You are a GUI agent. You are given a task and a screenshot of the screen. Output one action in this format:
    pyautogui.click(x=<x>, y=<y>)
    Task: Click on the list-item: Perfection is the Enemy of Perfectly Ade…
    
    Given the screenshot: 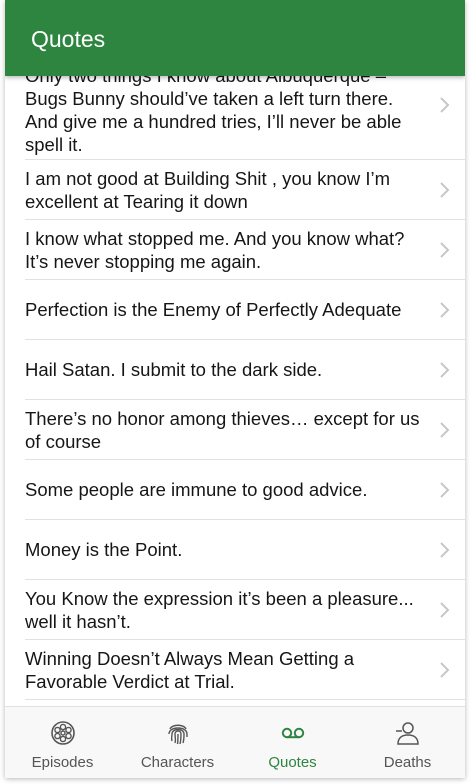 What is the action you would take?
    pyautogui.click(x=245, y=310)
    